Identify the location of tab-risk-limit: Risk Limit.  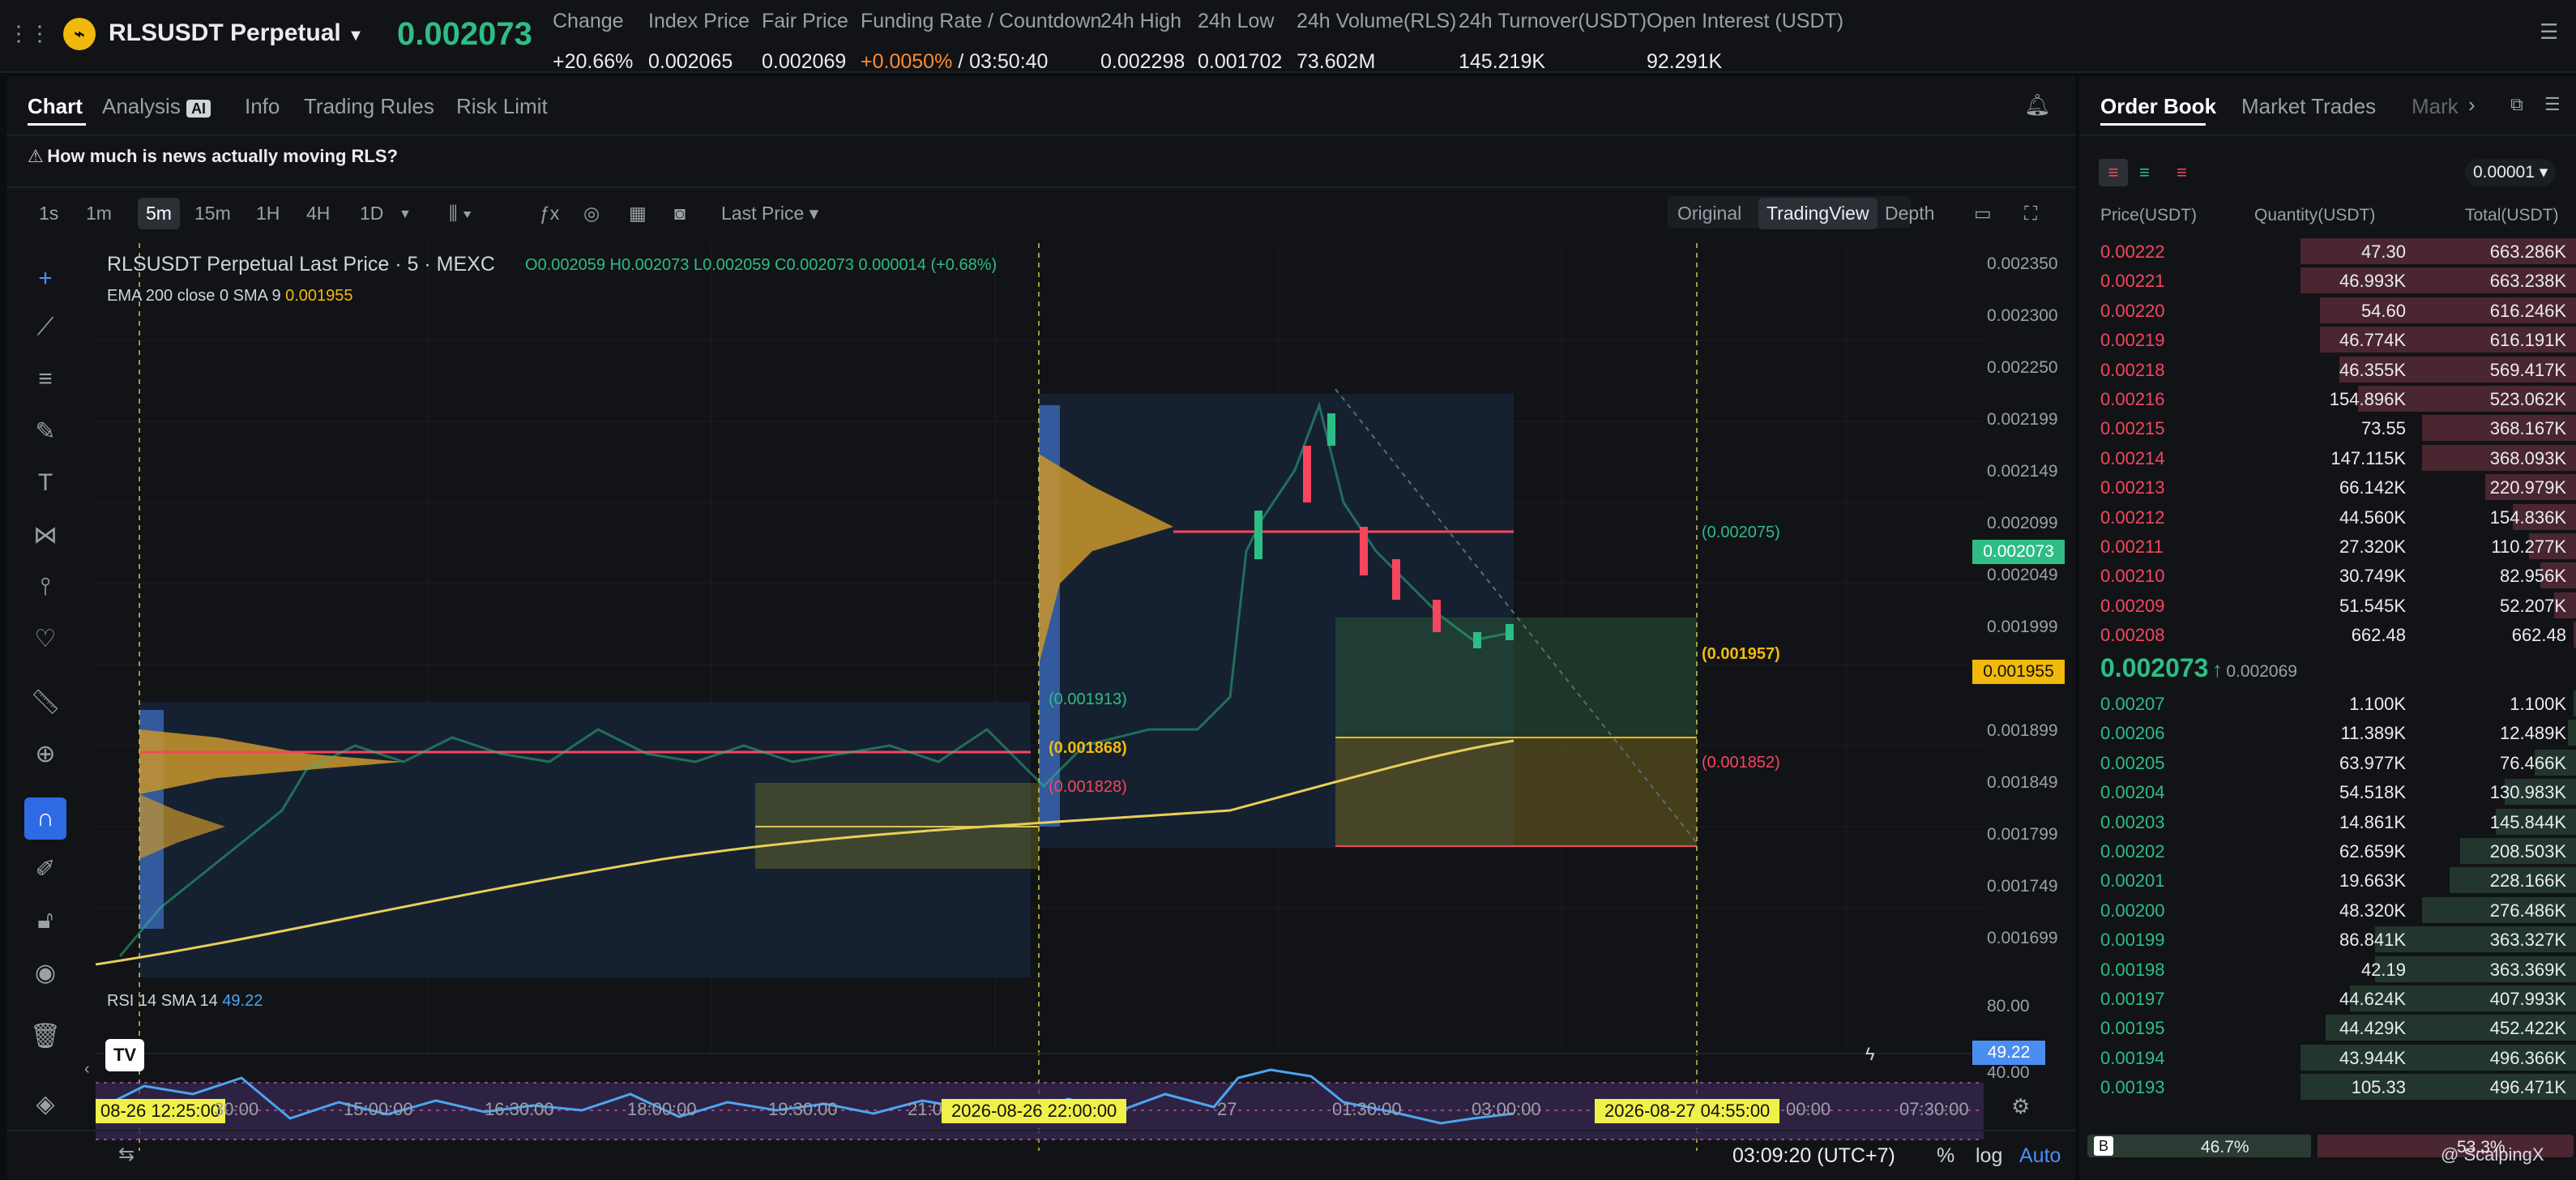
(502, 107).